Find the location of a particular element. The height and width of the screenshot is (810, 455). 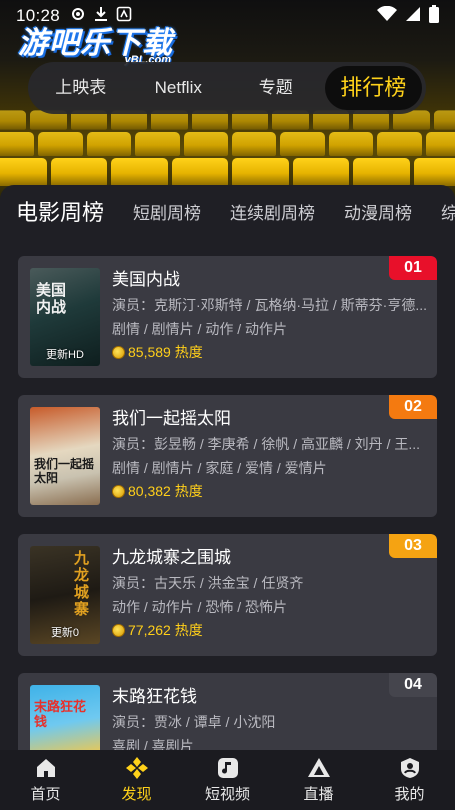

poster-title-text: 九龙城寨 is located at coordinates (82, 584).